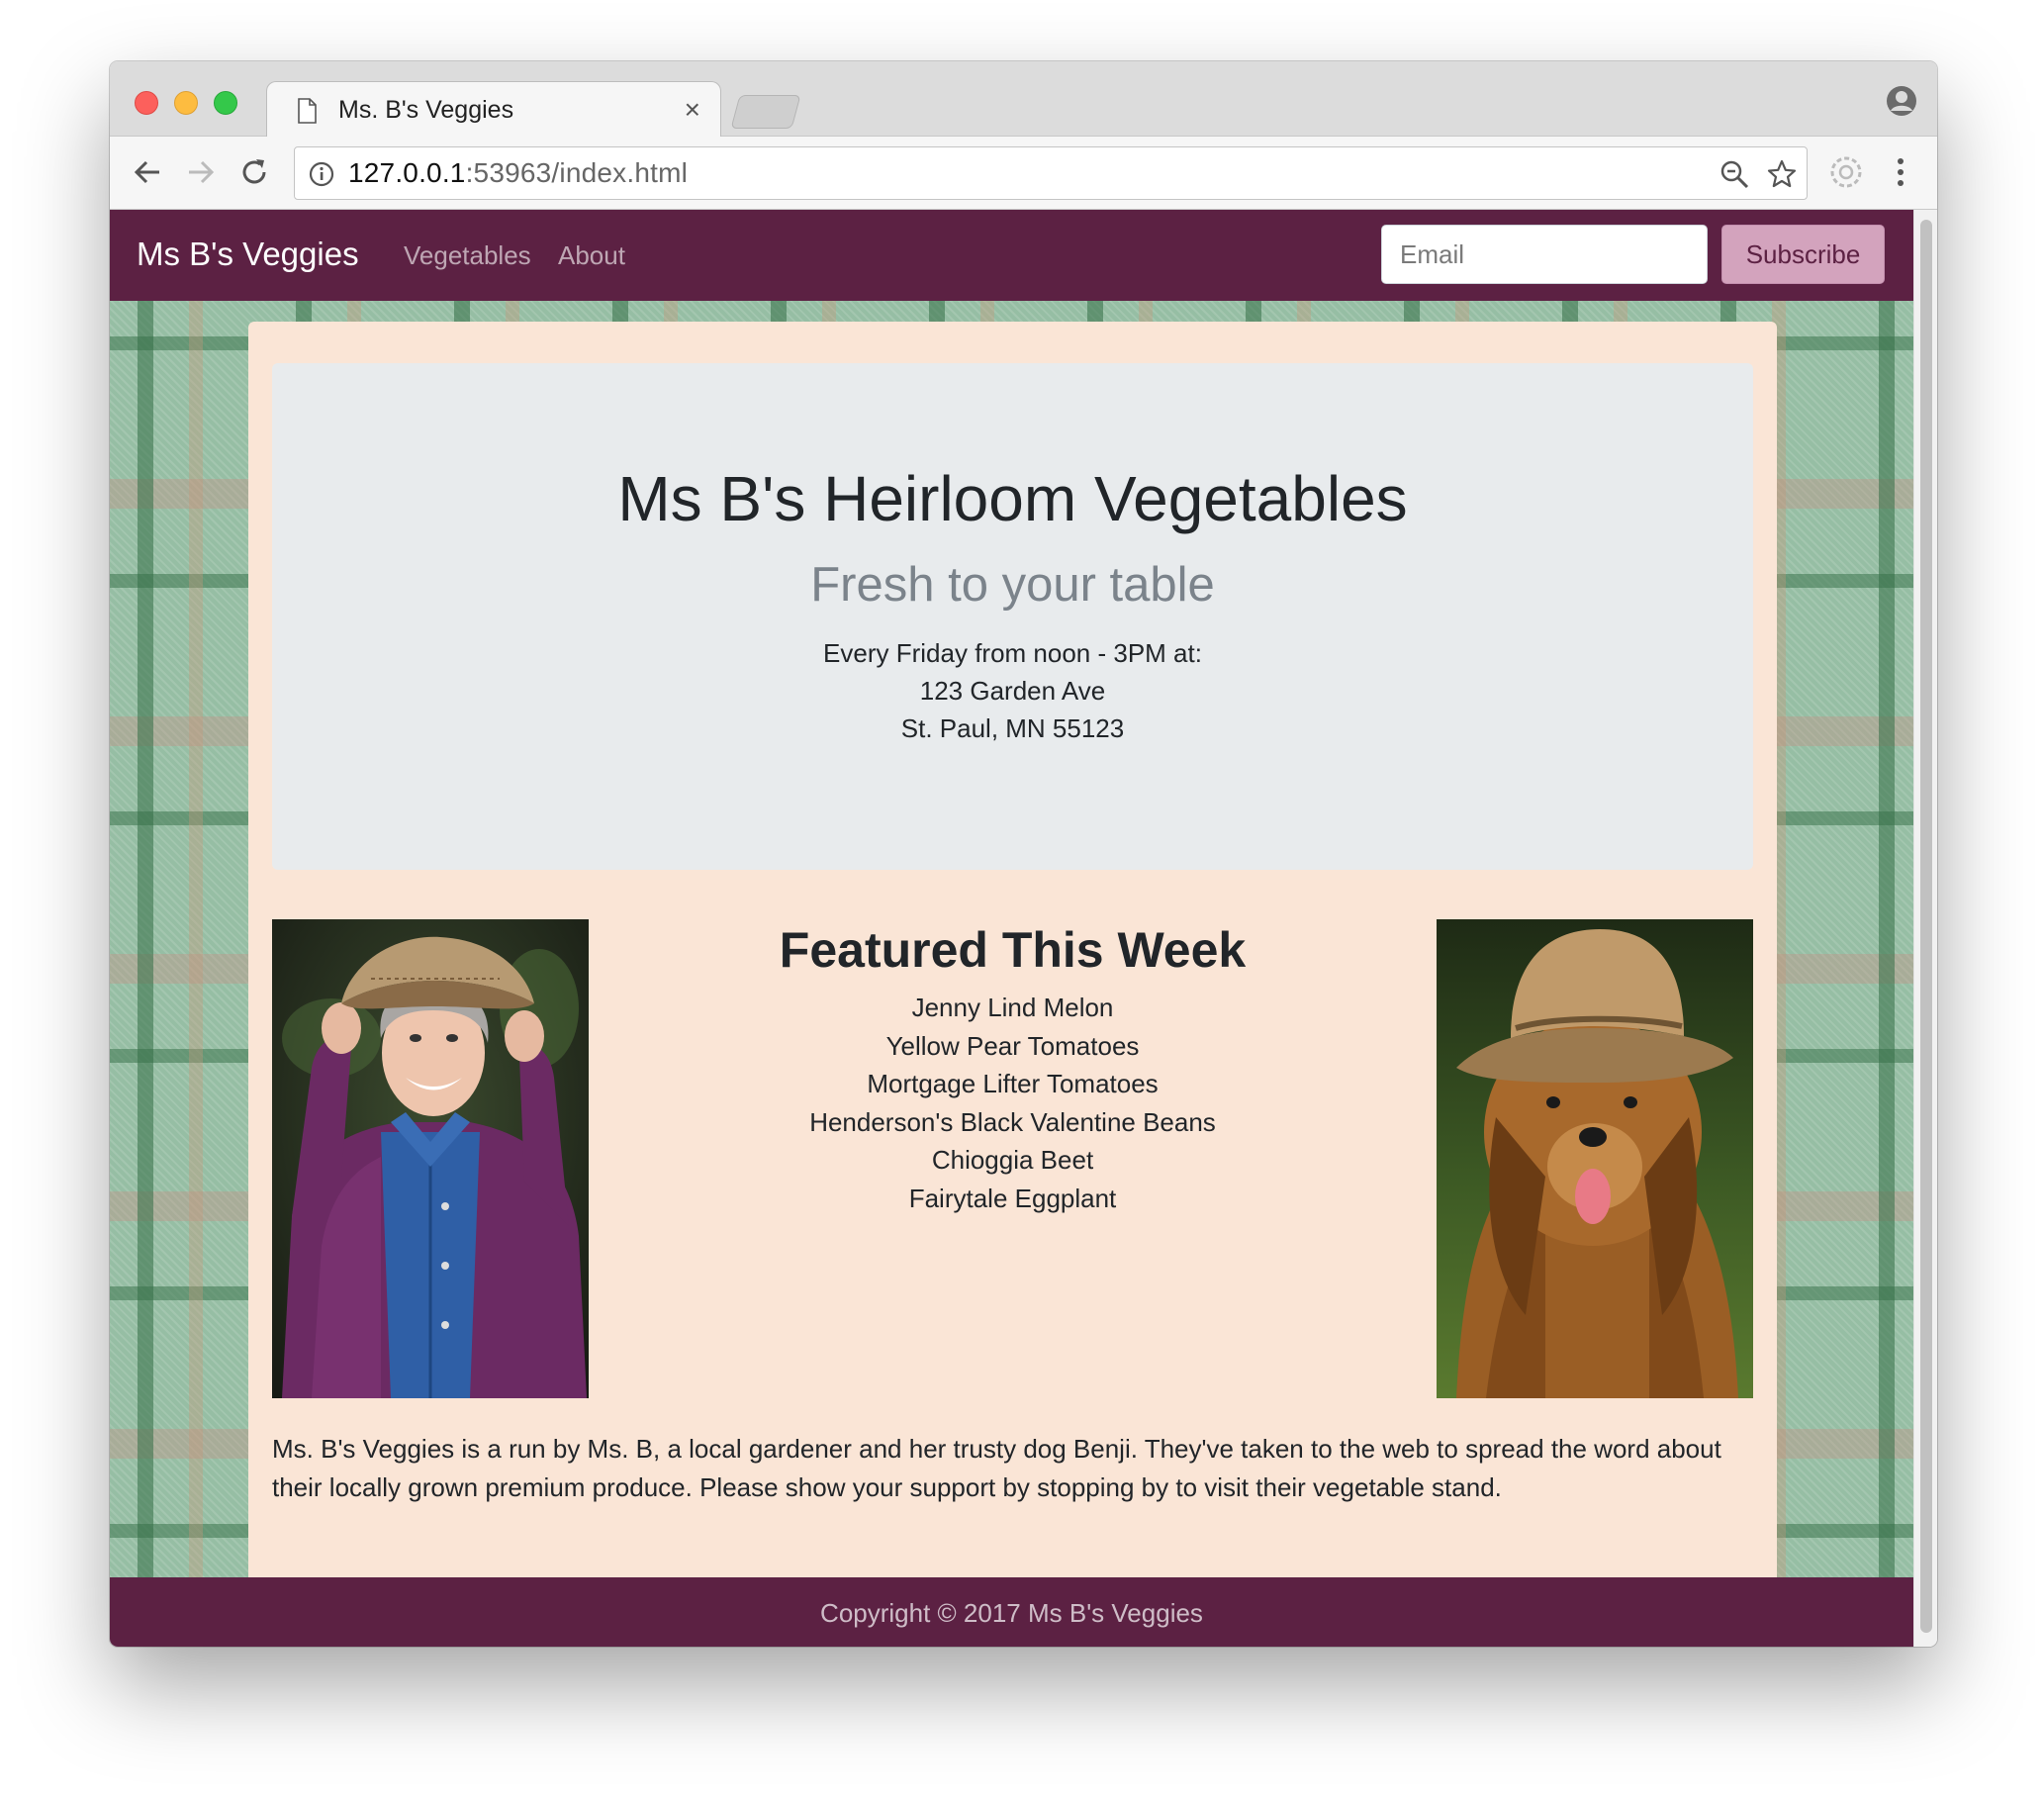 This screenshot has width=2044, height=1801. What do you see at coordinates (321, 174) in the screenshot?
I see `info-icon` at bounding box center [321, 174].